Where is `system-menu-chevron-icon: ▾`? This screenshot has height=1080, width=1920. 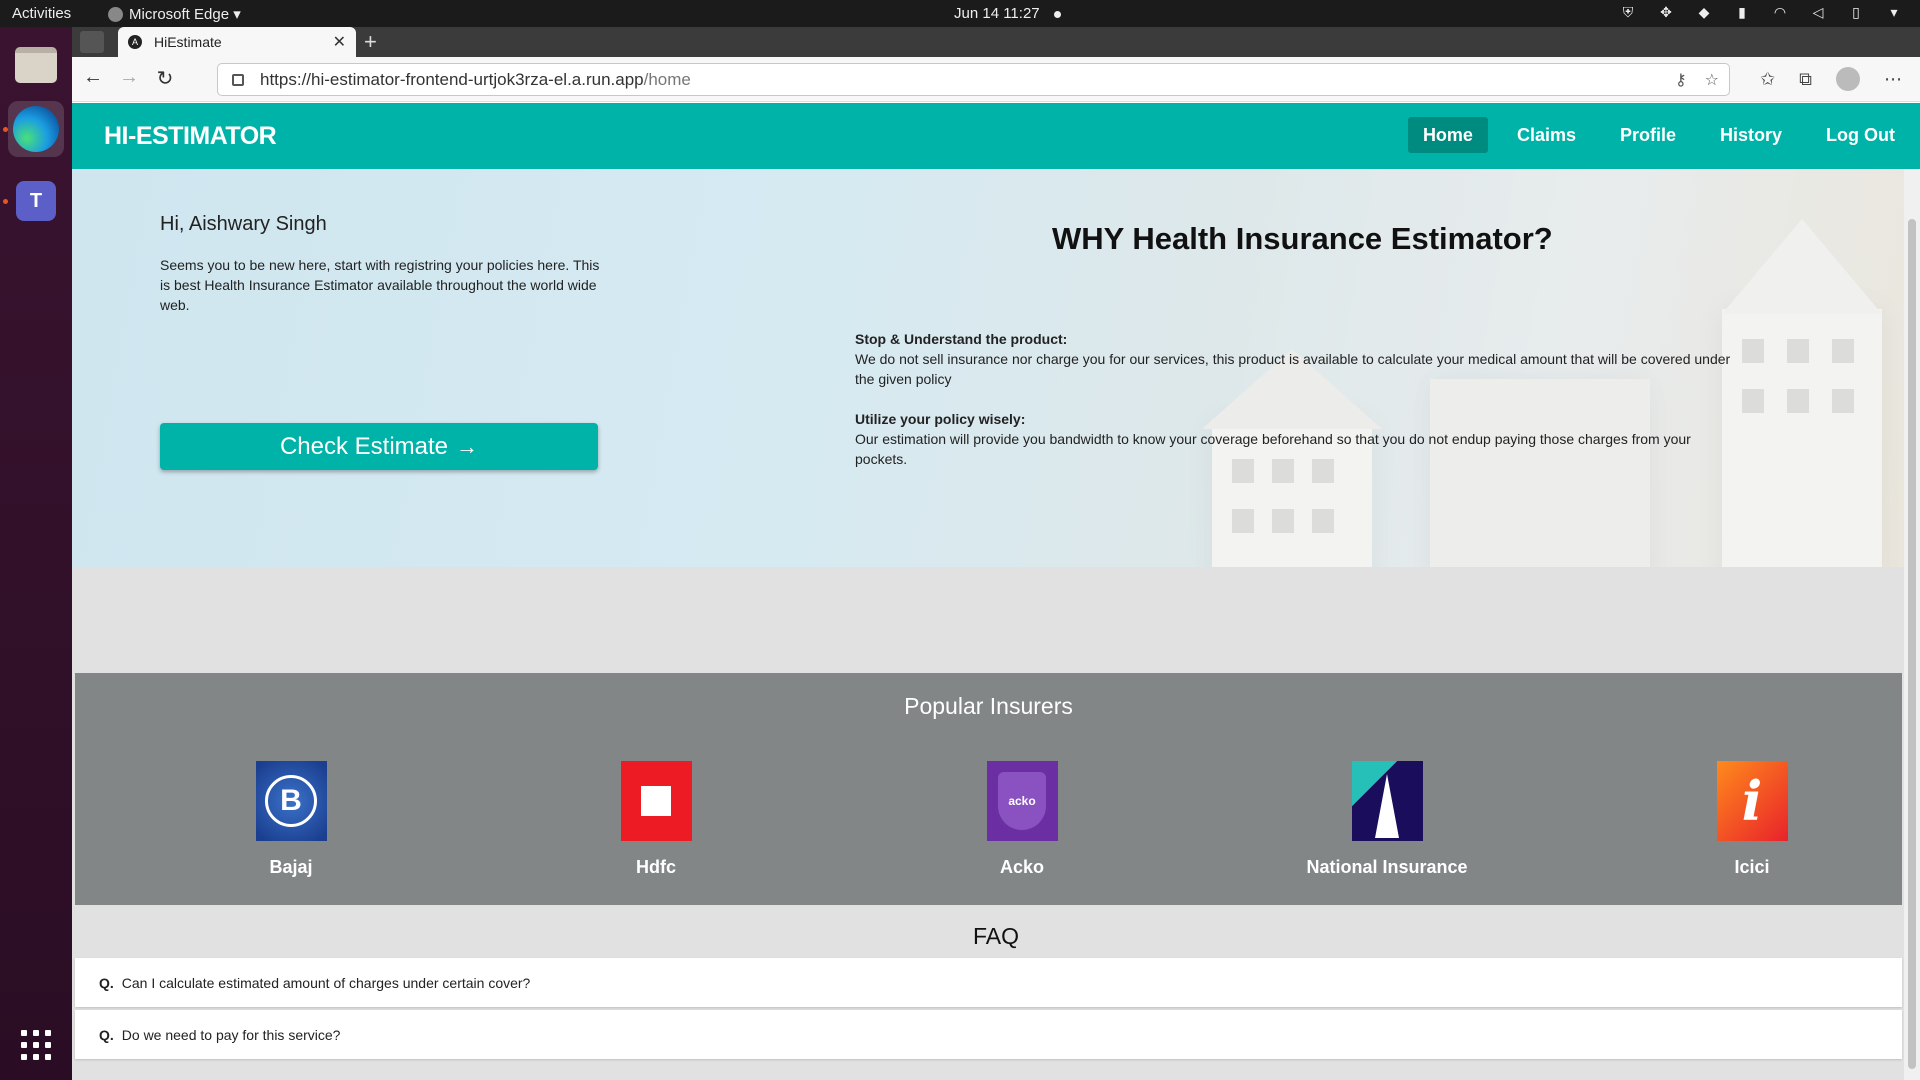 system-menu-chevron-icon: ▾ is located at coordinates (1894, 12).